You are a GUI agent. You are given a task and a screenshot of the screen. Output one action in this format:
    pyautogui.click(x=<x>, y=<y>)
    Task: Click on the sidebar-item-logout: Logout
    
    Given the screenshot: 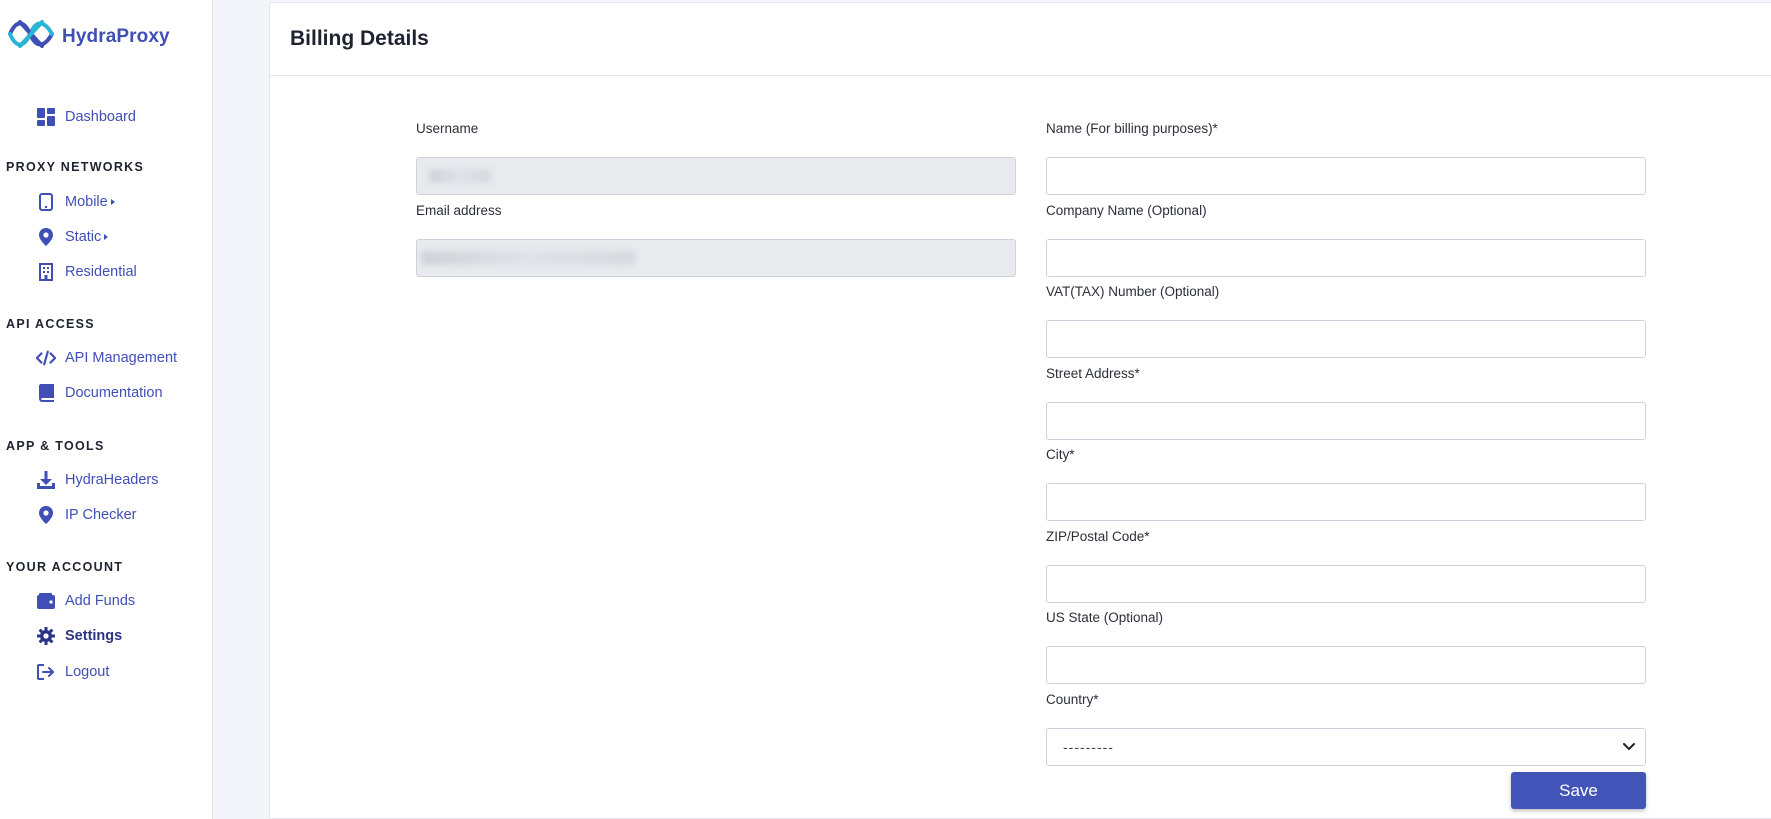 What is the action you would take?
    pyautogui.click(x=72, y=672)
    